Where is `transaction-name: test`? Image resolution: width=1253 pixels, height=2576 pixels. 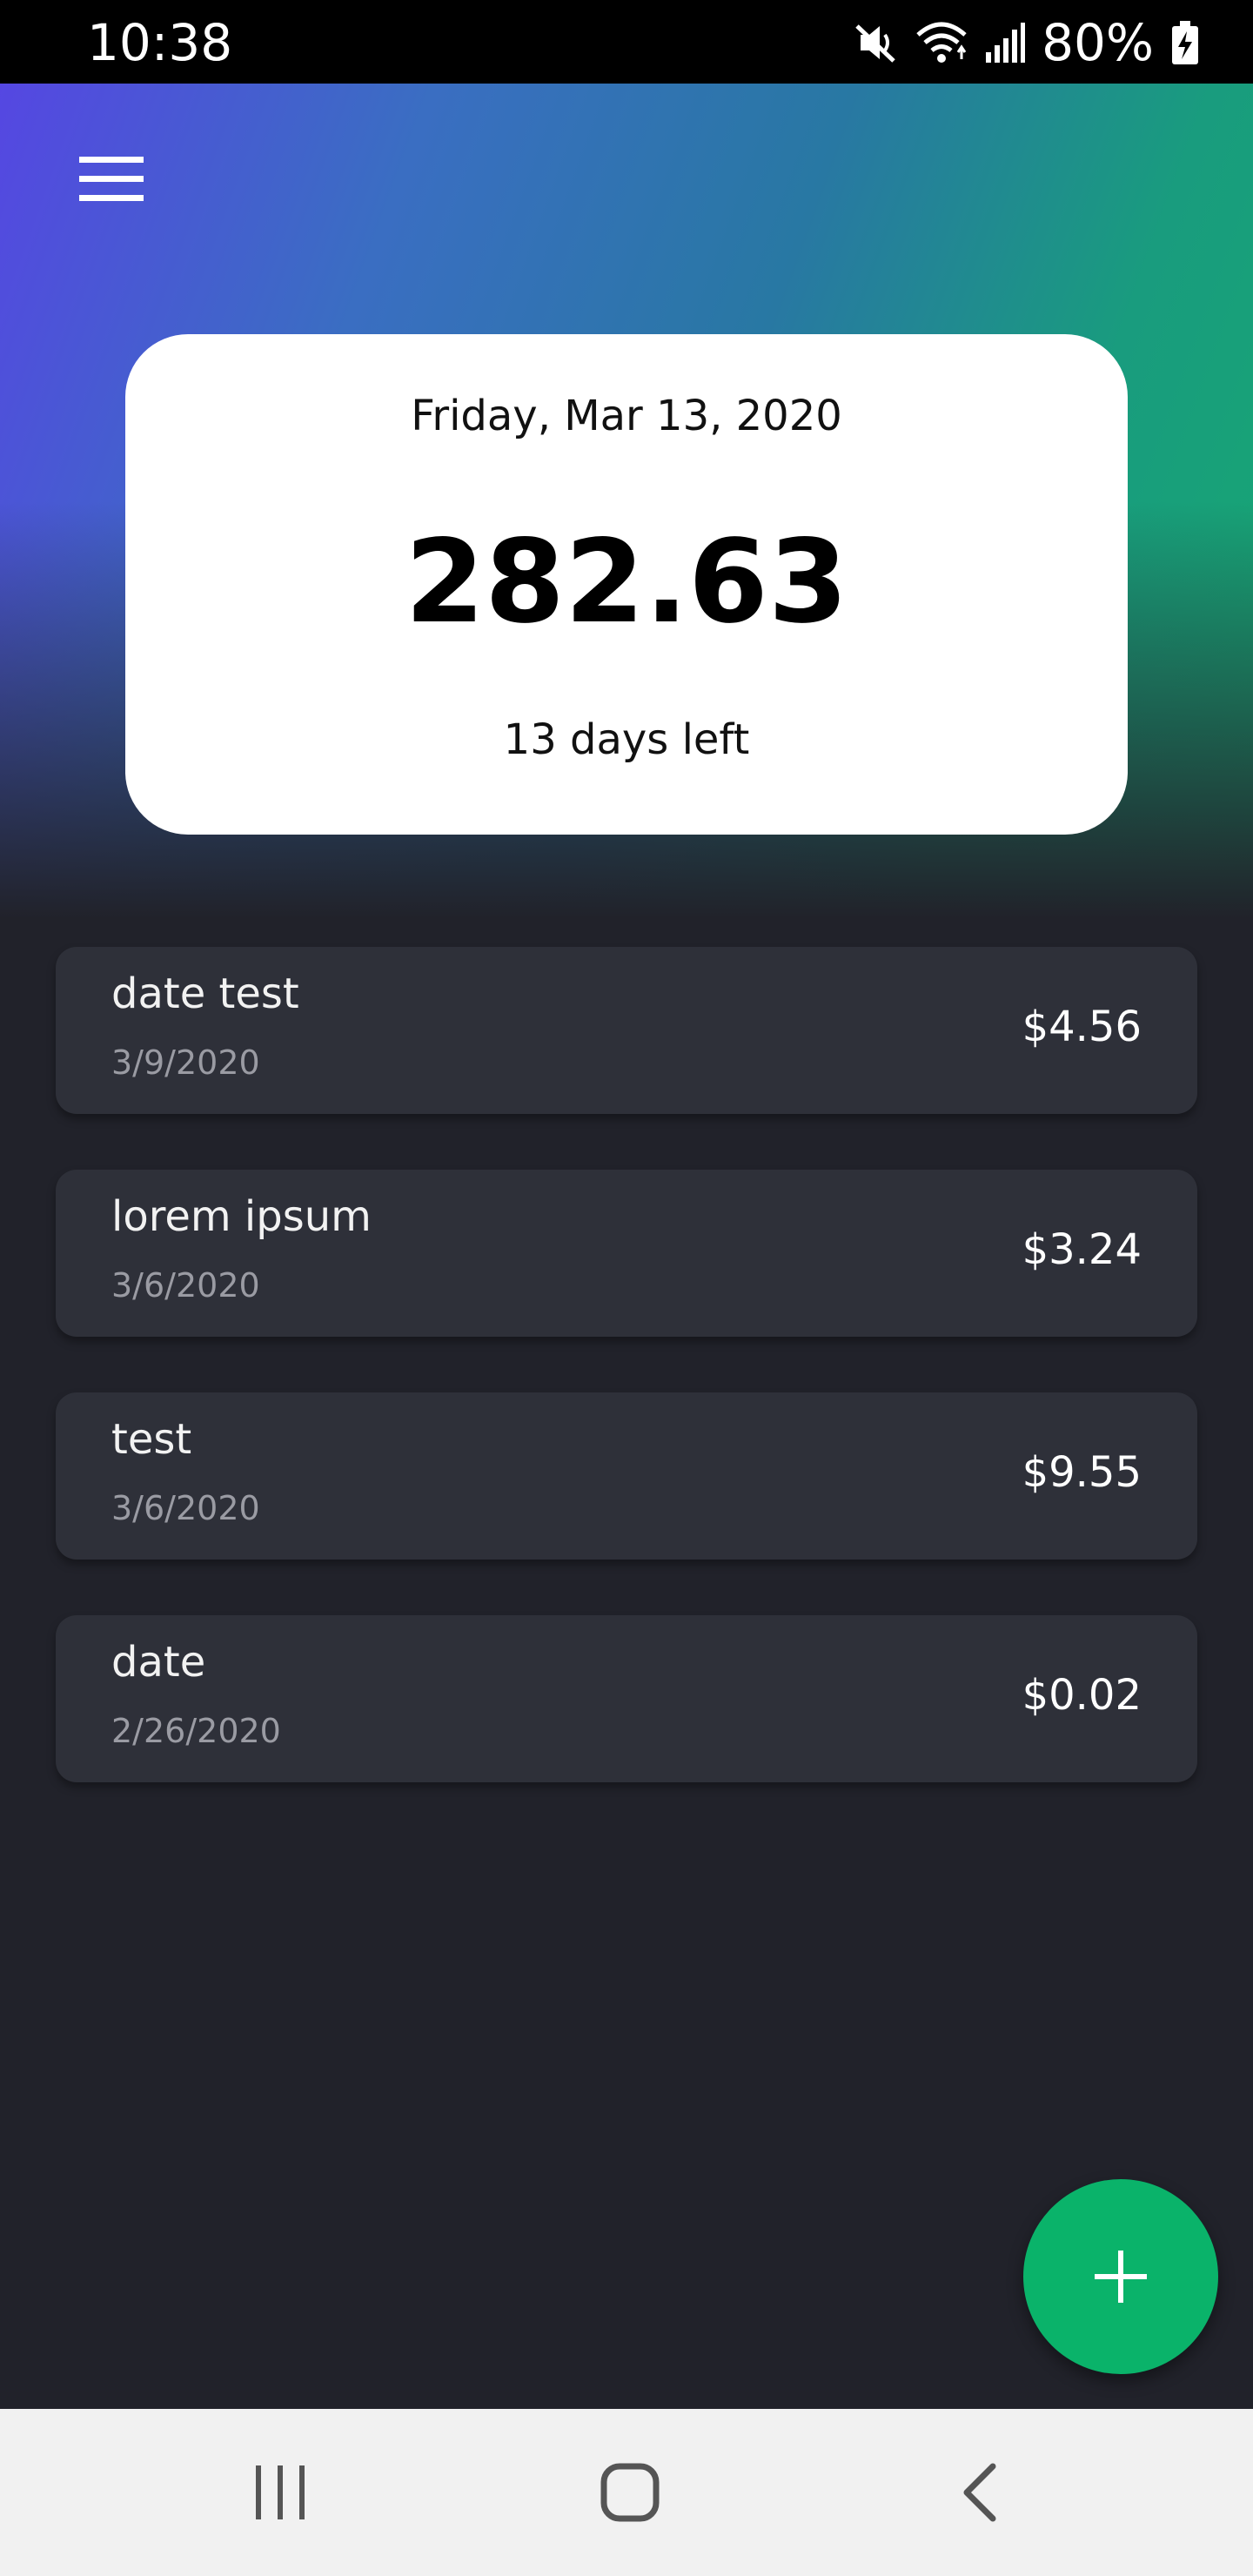 transaction-name: test is located at coordinates (151, 1439).